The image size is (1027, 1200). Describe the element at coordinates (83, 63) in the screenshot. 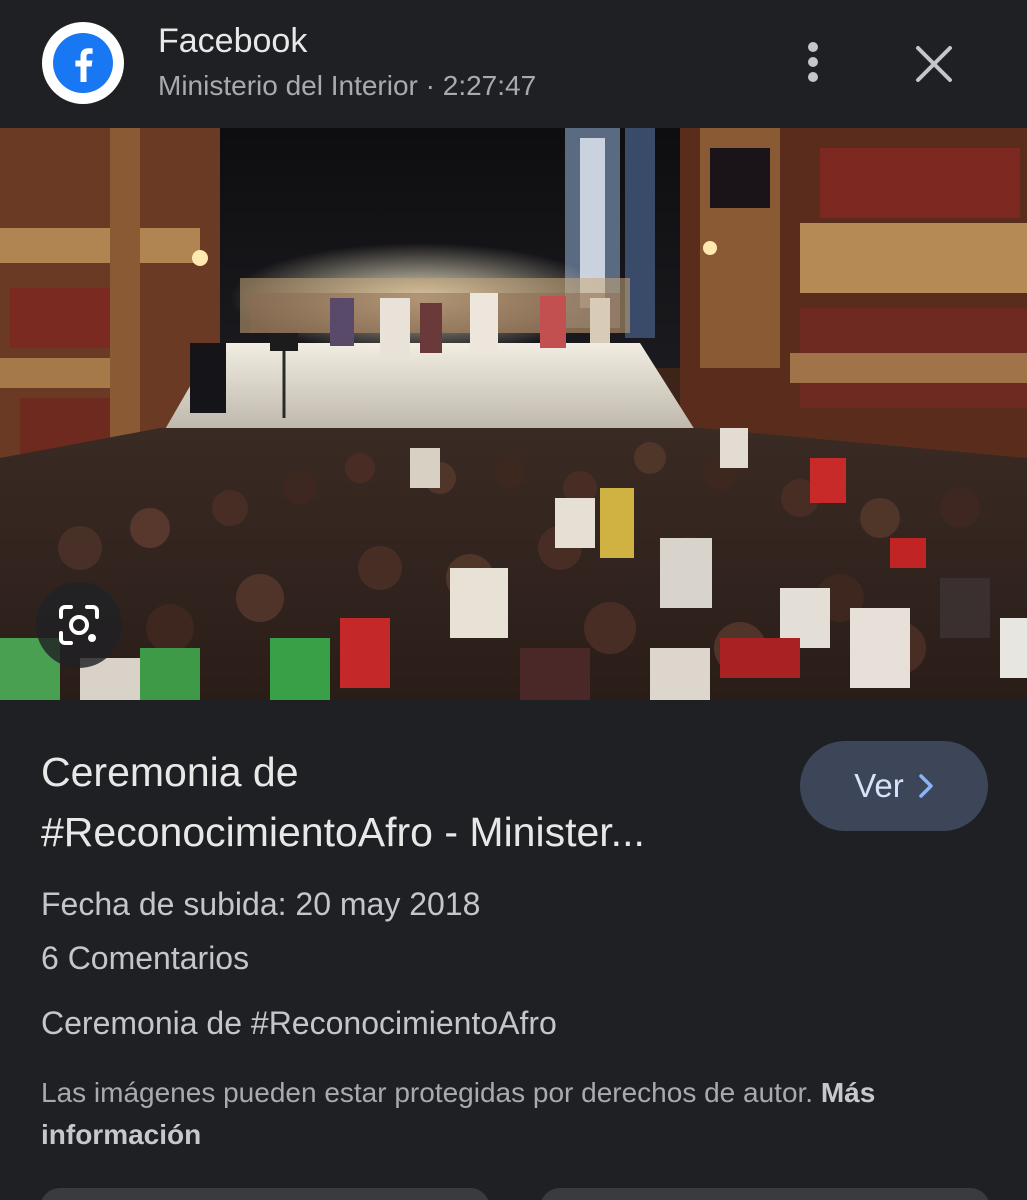

I see `facebook-logo-icon` at that location.